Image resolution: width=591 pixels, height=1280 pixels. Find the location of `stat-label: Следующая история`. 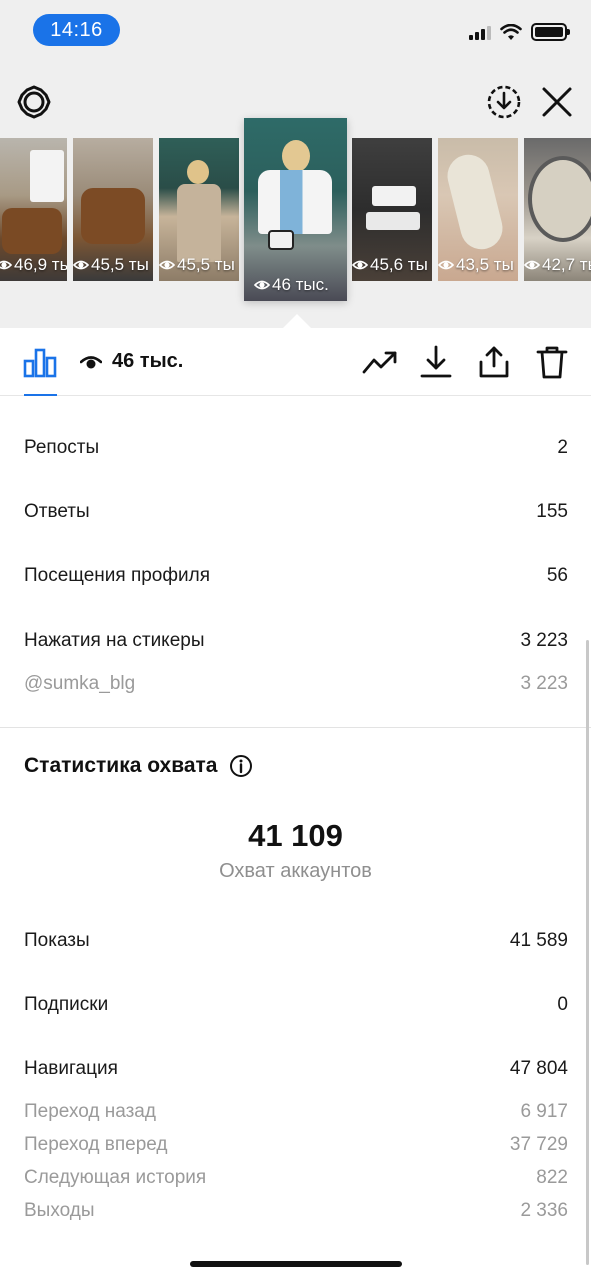

stat-label: Следующая история is located at coordinates (115, 1177).